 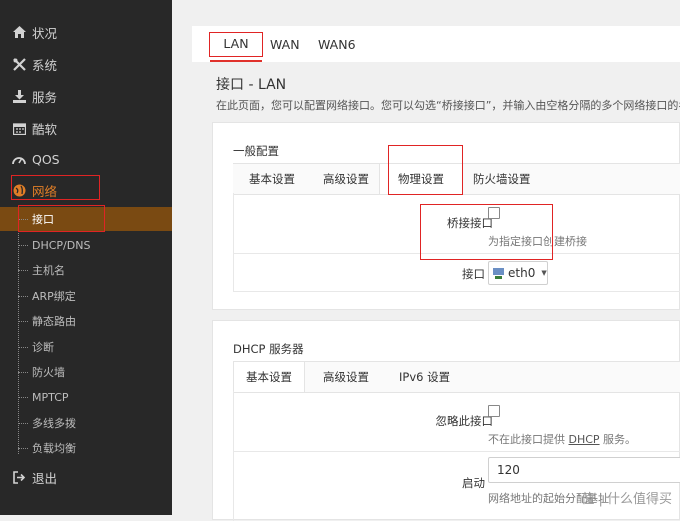 What do you see at coordinates (19, 96) in the screenshot?
I see `download-icon` at bounding box center [19, 96].